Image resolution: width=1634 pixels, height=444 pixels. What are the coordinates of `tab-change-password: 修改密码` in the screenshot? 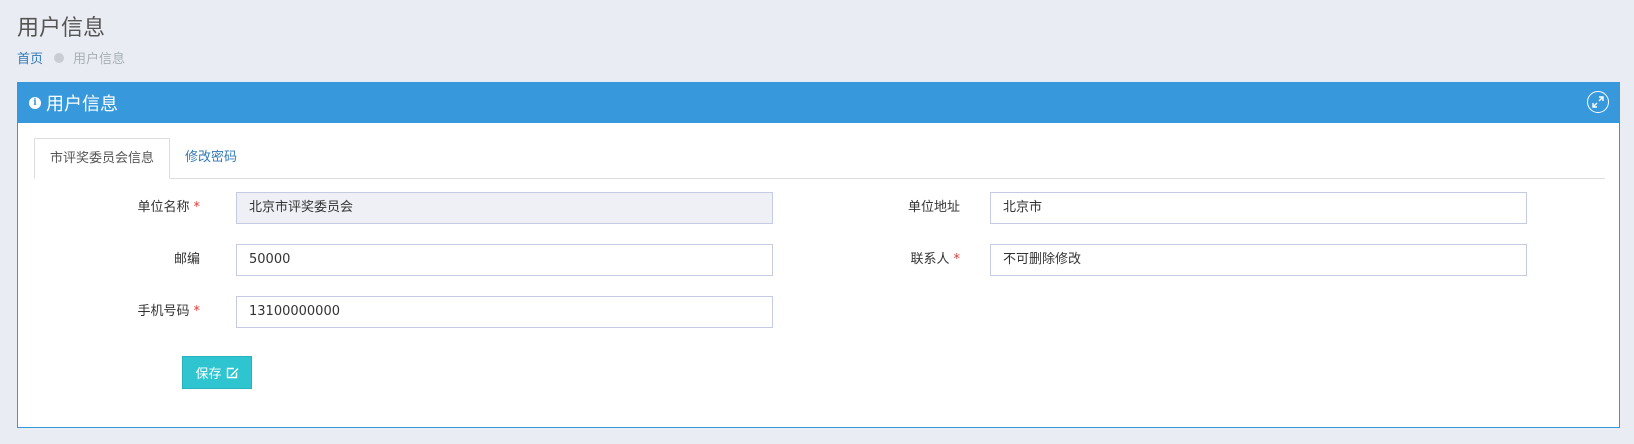 It's located at (211, 158).